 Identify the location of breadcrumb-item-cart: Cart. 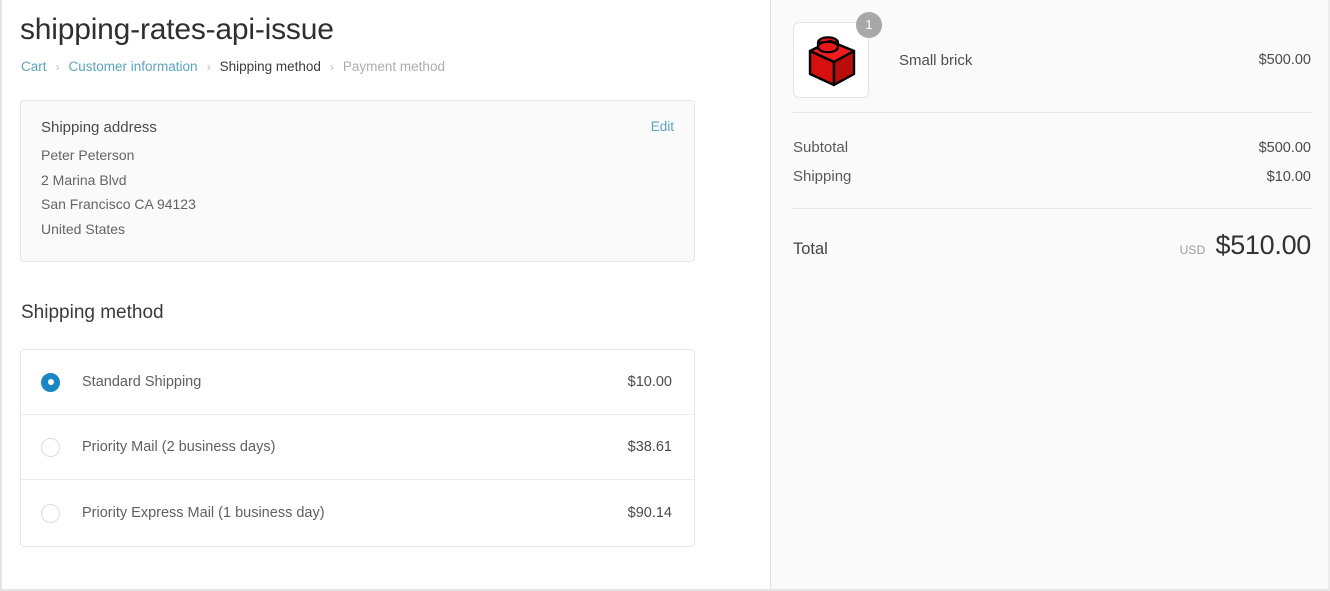
(34, 66).